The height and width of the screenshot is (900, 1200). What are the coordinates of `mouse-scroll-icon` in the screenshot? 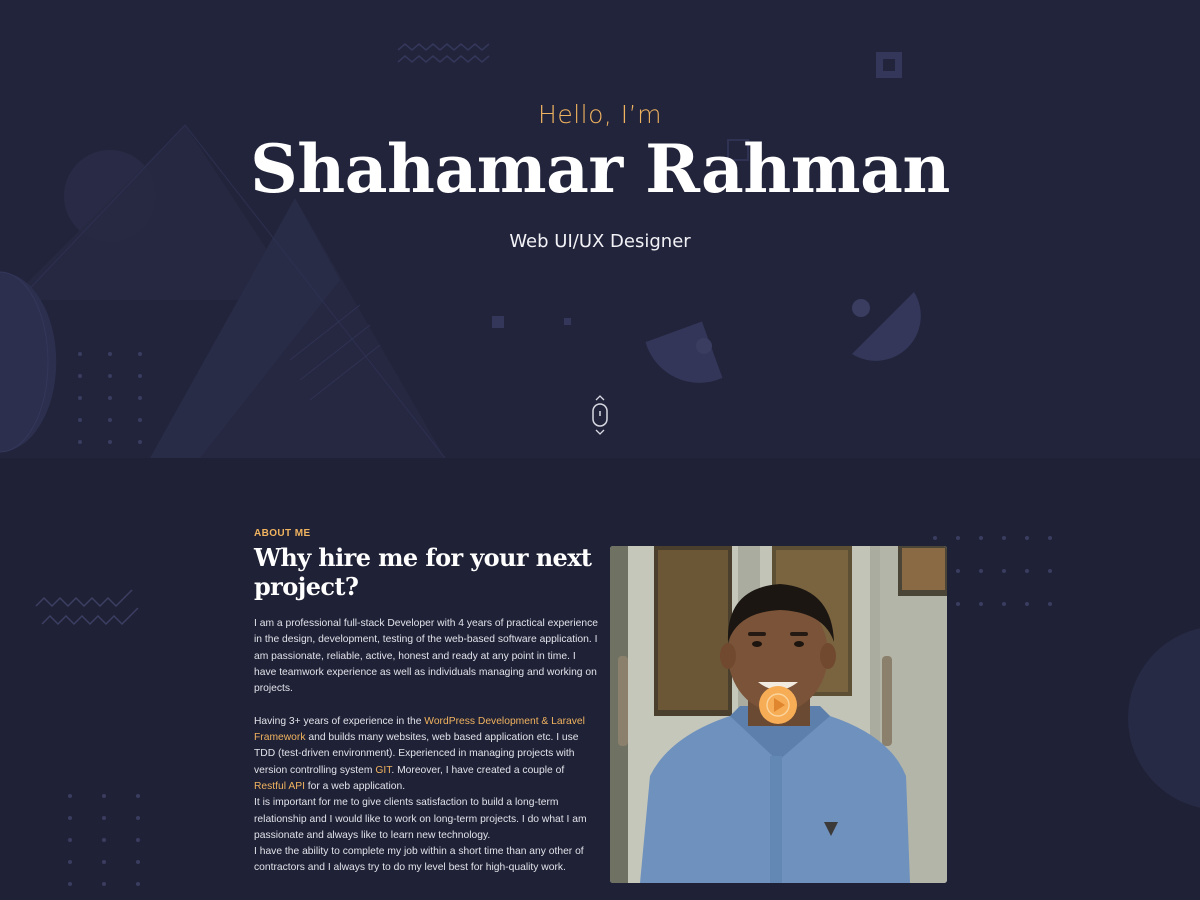 It's located at (600, 415).